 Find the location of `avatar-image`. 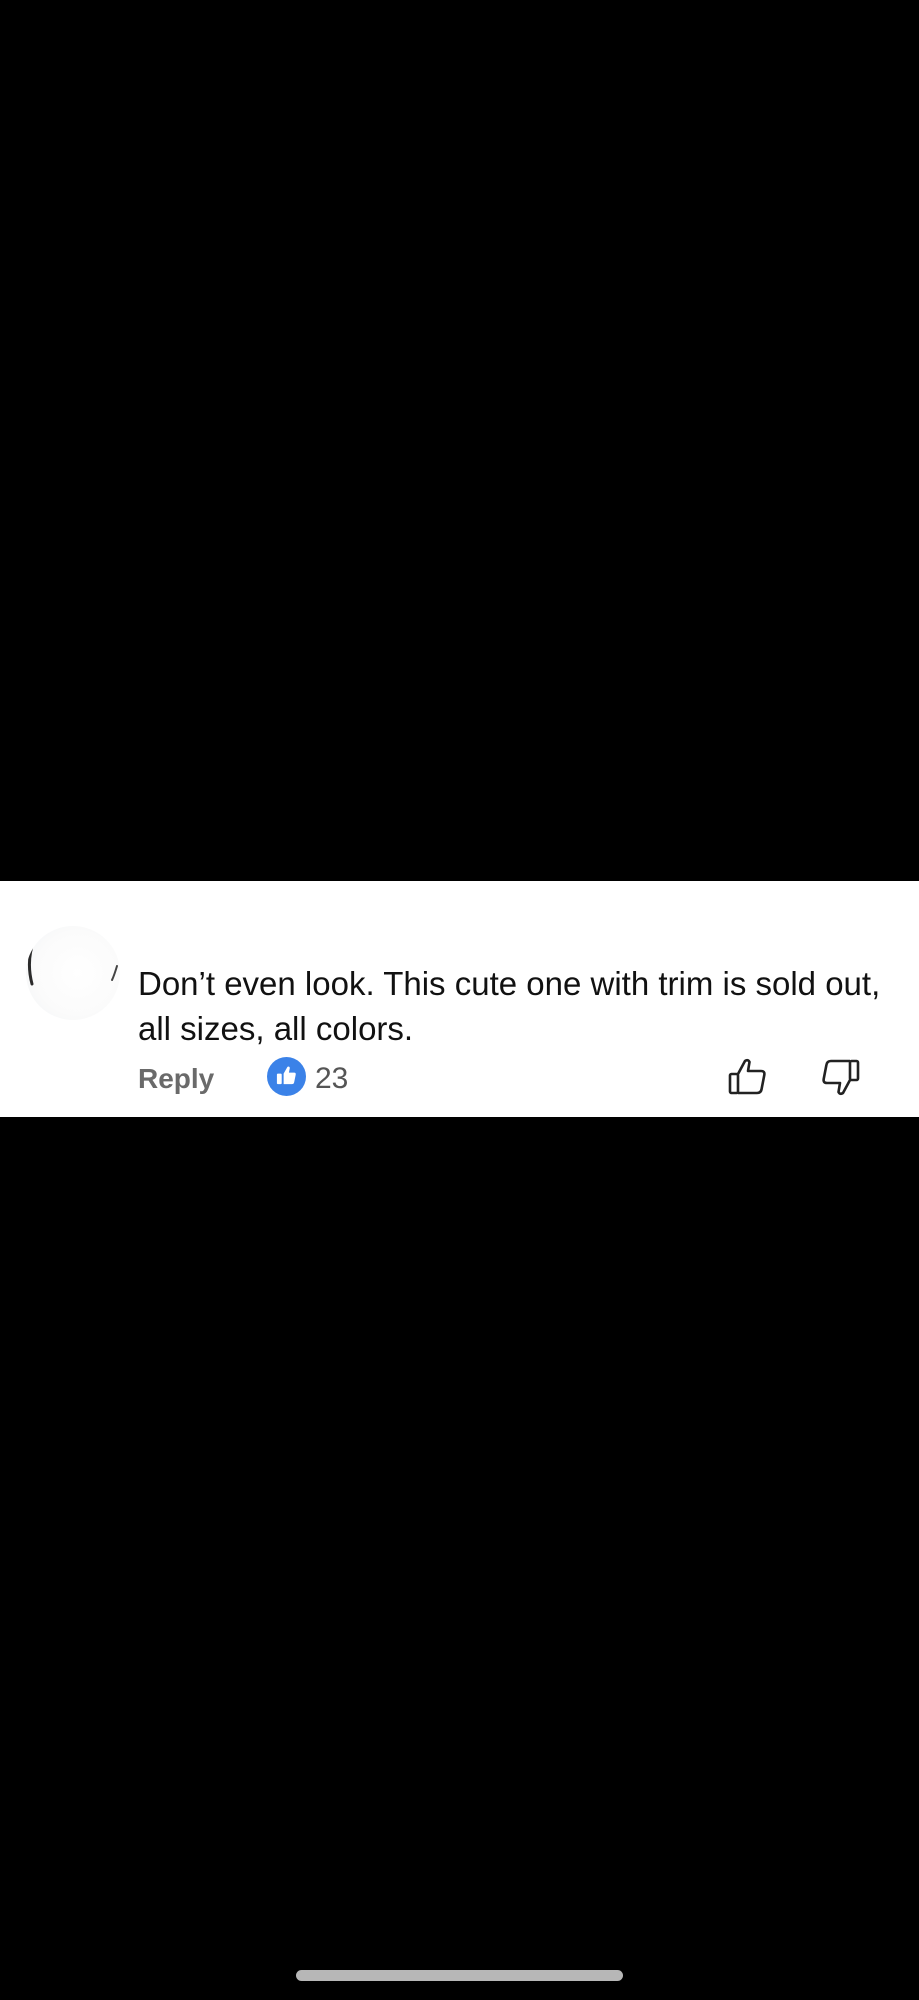

avatar-image is located at coordinates (72, 957).